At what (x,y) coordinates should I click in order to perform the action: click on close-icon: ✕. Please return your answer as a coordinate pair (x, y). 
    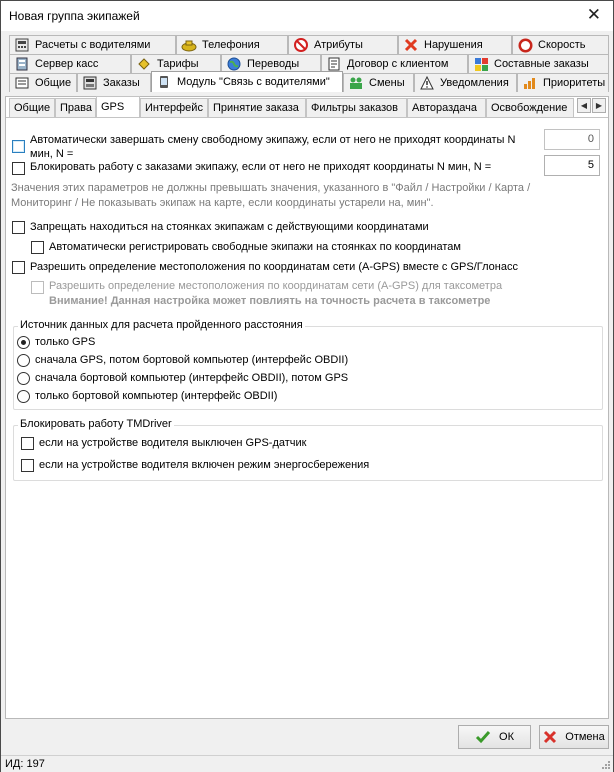
    Looking at the image, I should click on (594, 15).